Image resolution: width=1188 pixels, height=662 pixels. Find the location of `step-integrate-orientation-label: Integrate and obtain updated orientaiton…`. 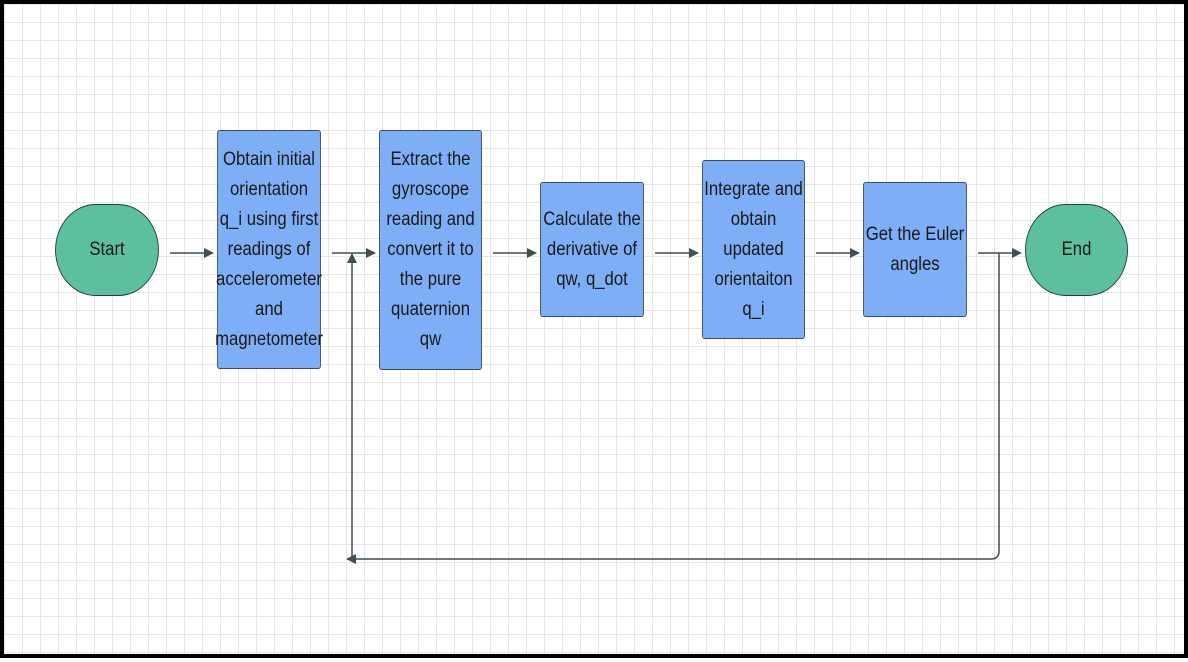

step-integrate-orientation-label: Integrate and obtain updated orientaiton… is located at coordinates (753, 249).